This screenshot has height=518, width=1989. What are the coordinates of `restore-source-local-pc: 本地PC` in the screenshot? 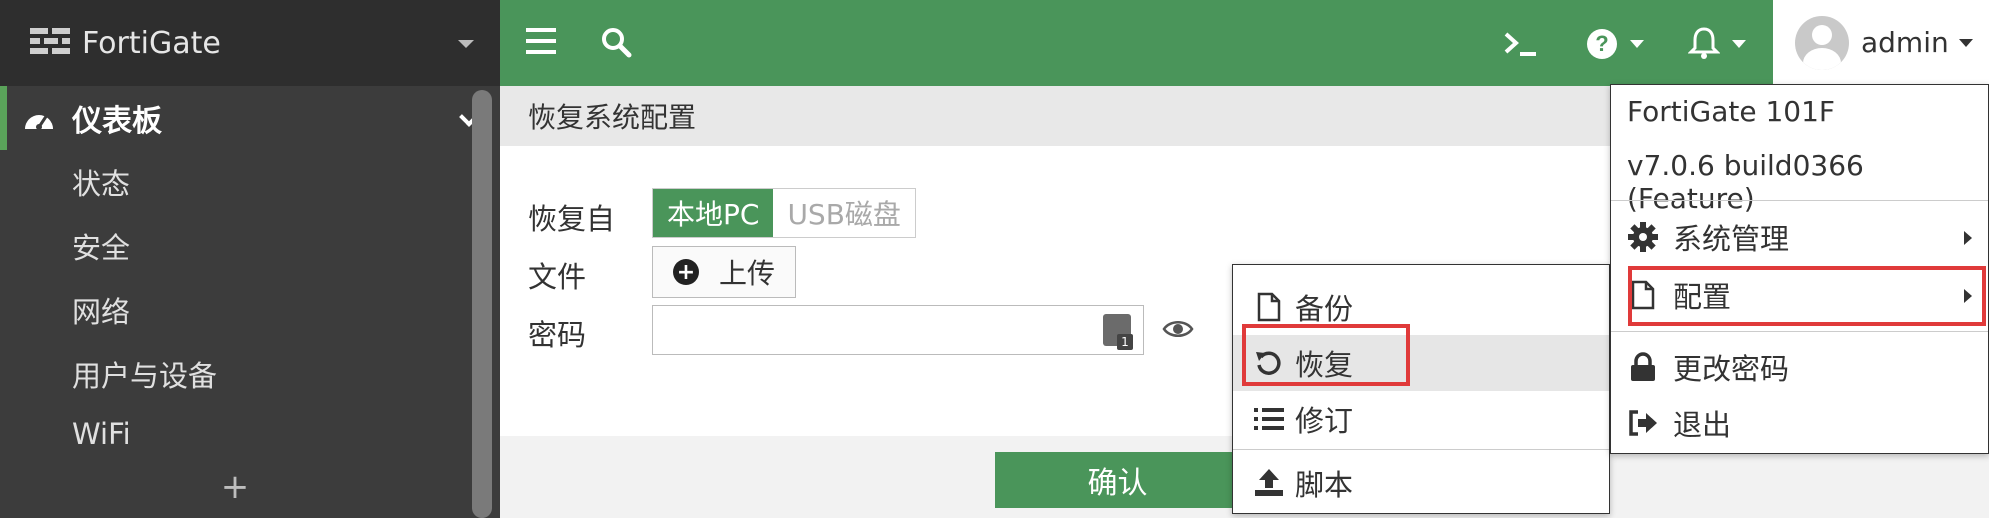 It's located at (713, 213).